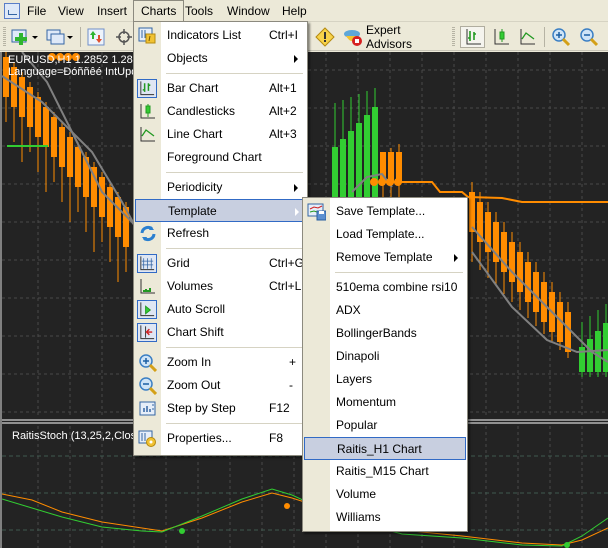  I want to click on template-menu-raitis-m15-chart: Raitis_M15 Chart, so click(385, 471).